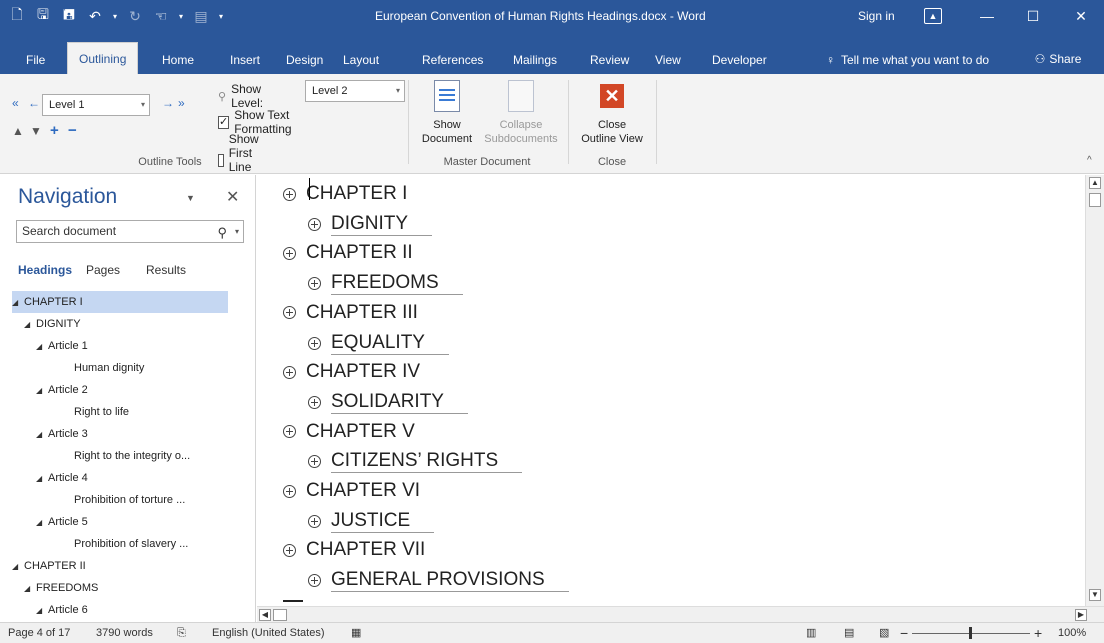  What do you see at coordinates (521, 113) in the screenshot?
I see `collapse-subdocuments-button: Collapse Subdocuments` at bounding box center [521, 113].